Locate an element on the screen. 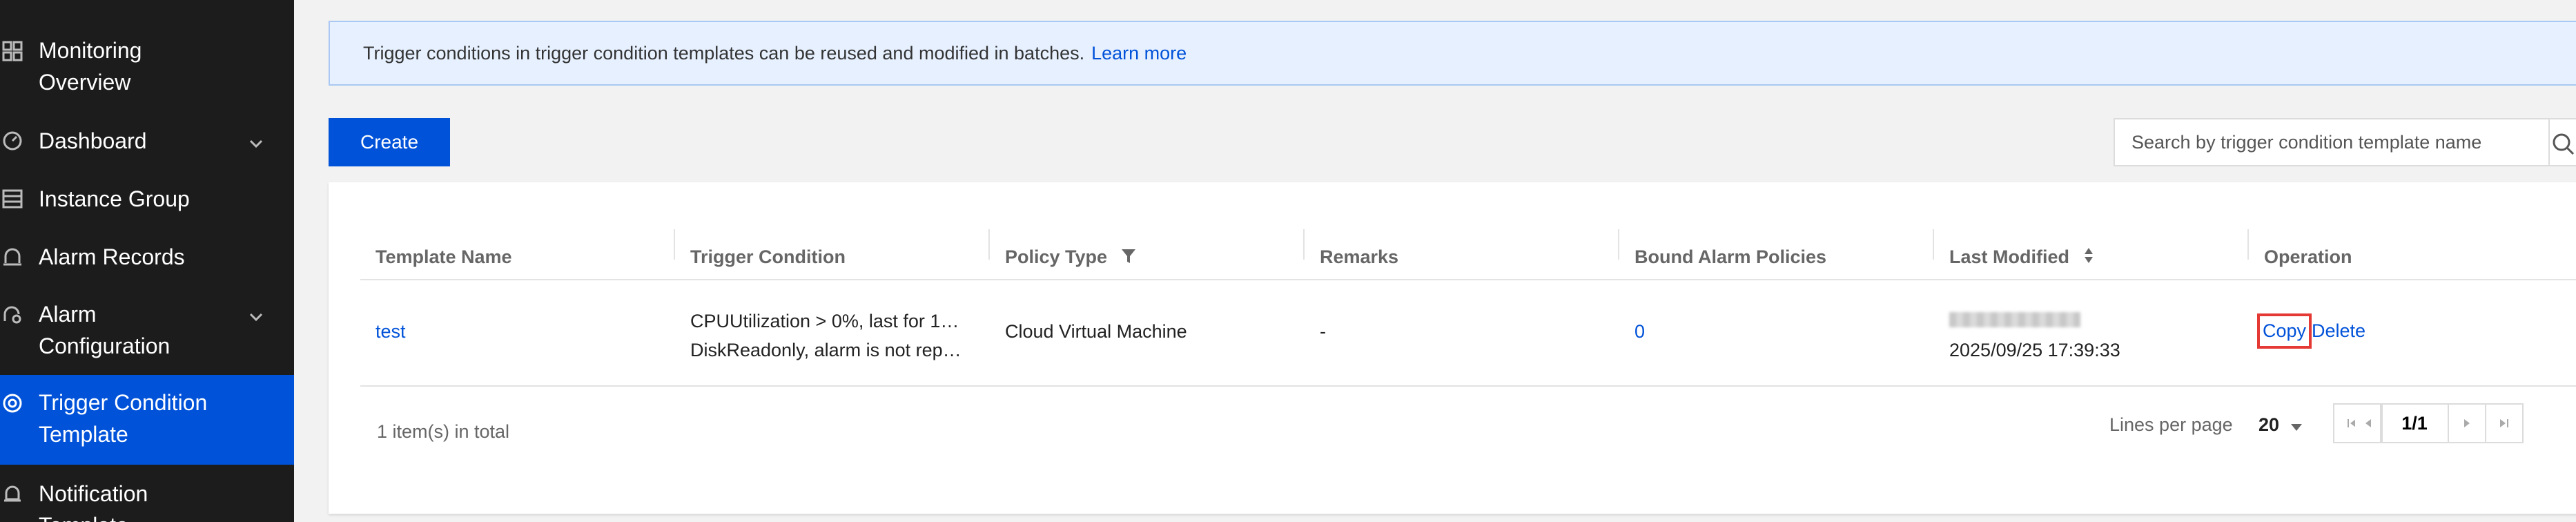 Image resolution: width=2576 pixels, height=522 pixels. target-icon is located at coordinates (12, 403).